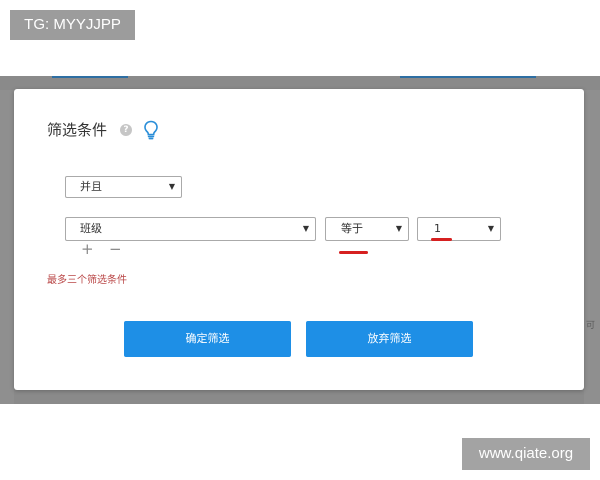 This screenshot has width=600, height=480. What do you see at coordinates (591, 326) in the screenshot?
I see `background-side-hint: 可` at bounding box center [591, 326].